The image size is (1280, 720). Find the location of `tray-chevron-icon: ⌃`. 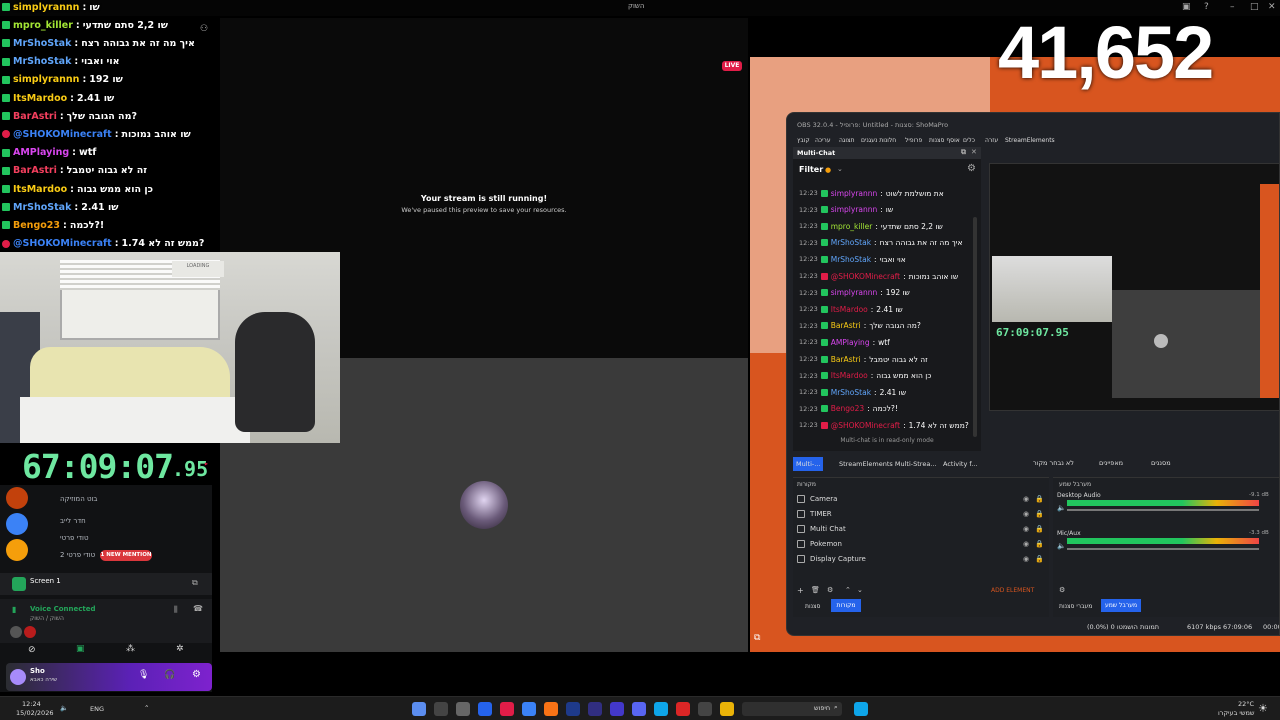

tray-chevron-icon: ⌃ is located at coordinates (146, 708).